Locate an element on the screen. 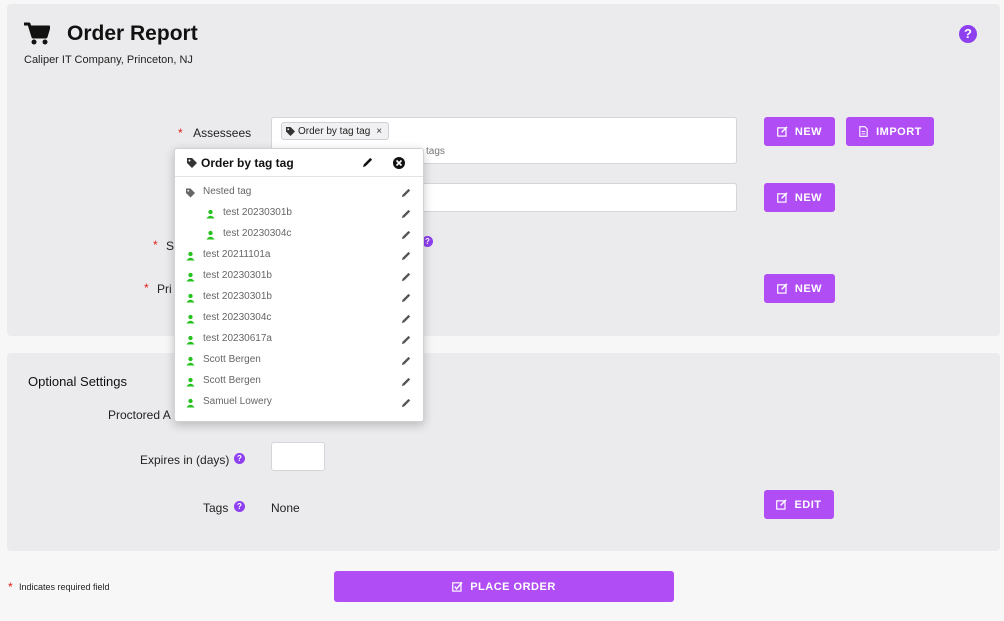  expires-label: Expires in (days) is located at coordinates (185, 460).